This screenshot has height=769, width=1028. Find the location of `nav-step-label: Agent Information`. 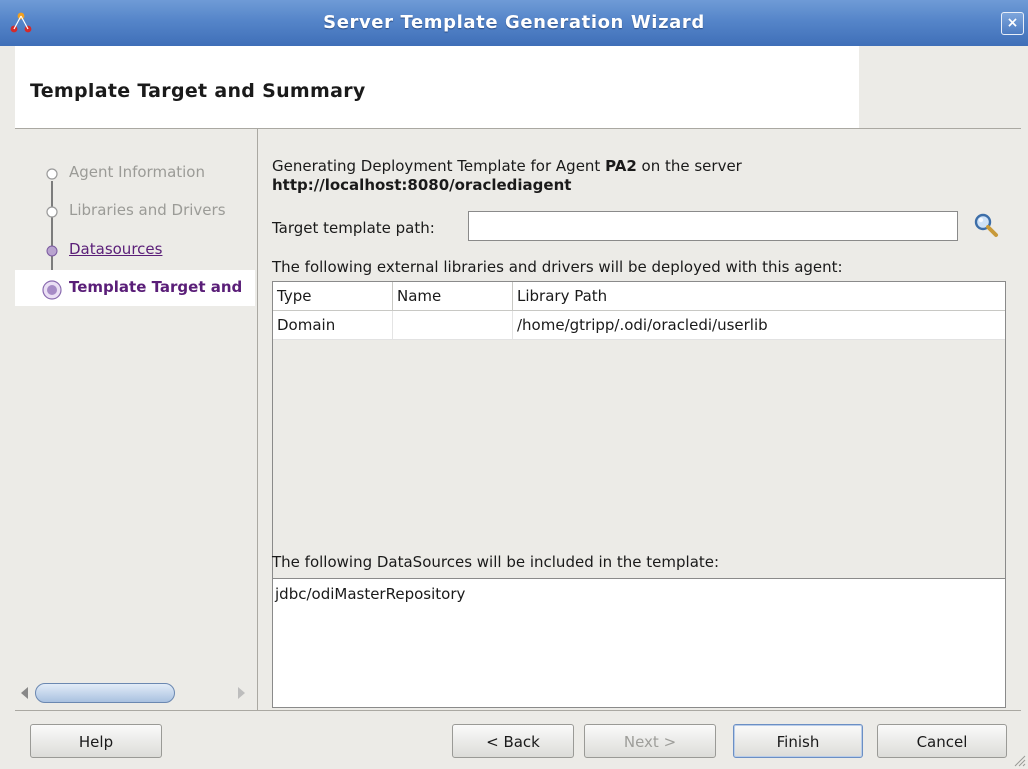

nav-step-label: Agent Information is located at coordinates (137, 172).